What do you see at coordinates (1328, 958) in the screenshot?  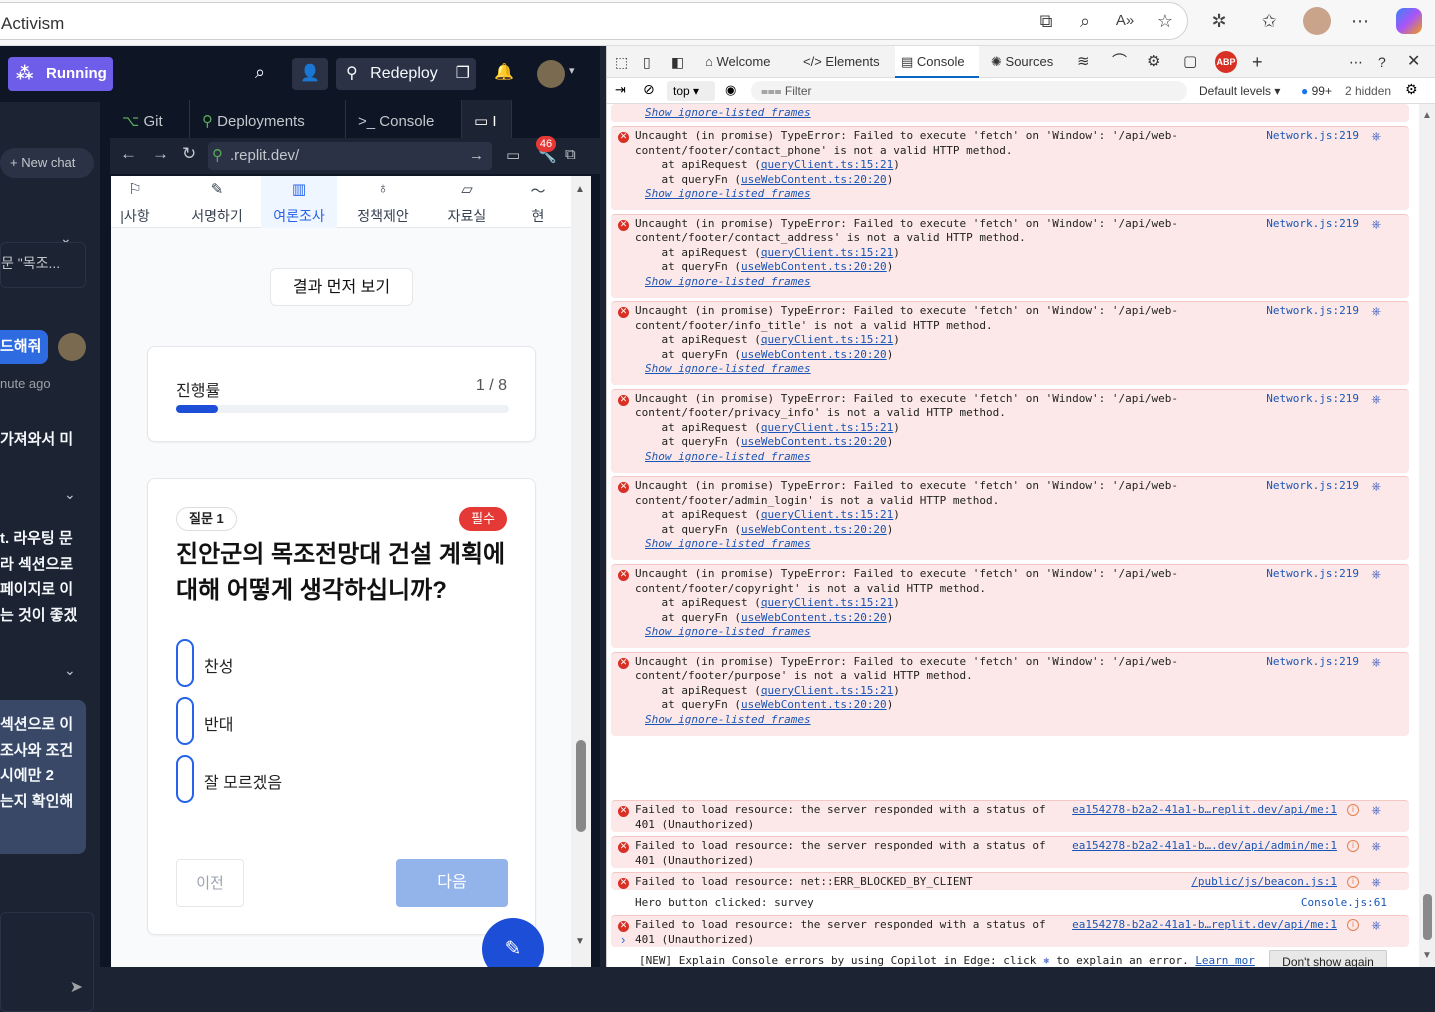 I see `dont-show-again-button: Don't show again` at bounding box center [1328, 958].